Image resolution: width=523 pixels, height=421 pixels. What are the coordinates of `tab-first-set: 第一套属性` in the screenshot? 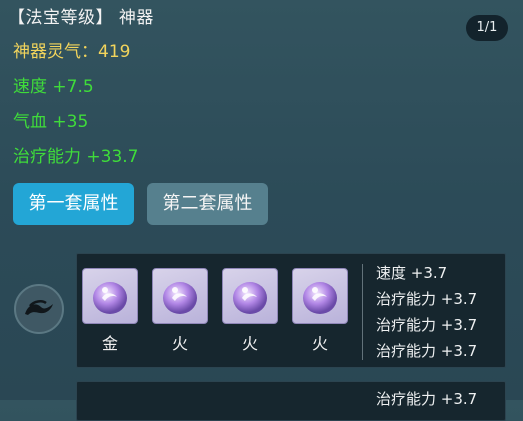 It's located at (73, 204).